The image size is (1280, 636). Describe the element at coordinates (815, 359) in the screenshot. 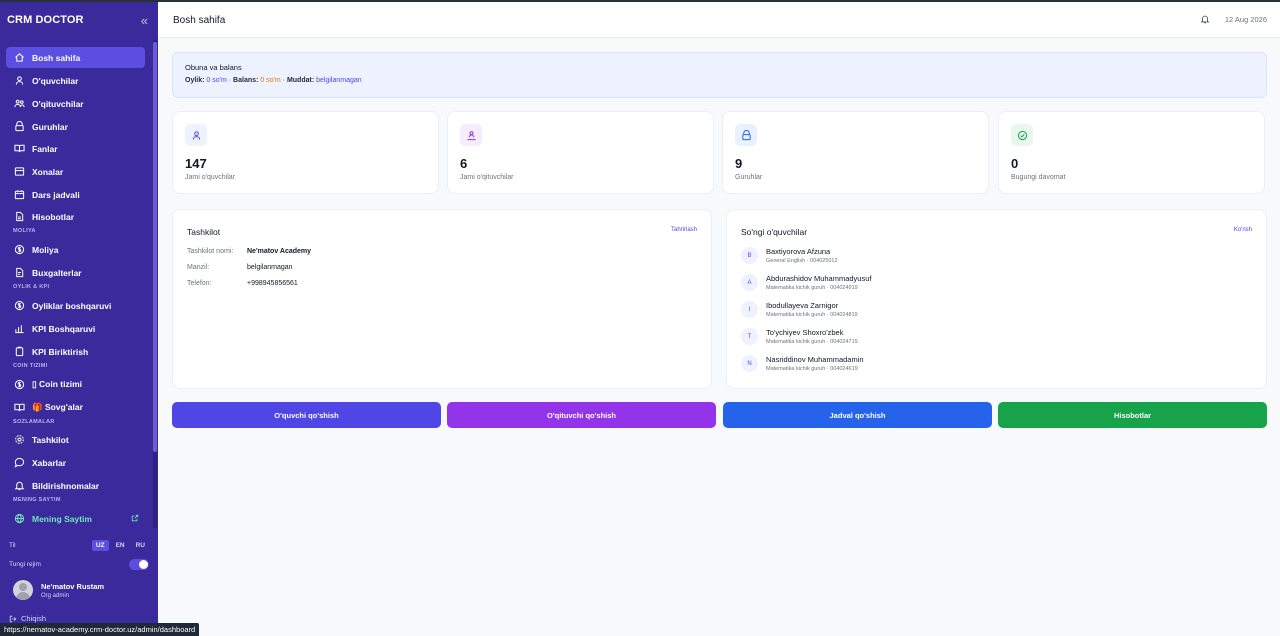

I see `student-name: Nasriddinov Muhammadamin` at that location.